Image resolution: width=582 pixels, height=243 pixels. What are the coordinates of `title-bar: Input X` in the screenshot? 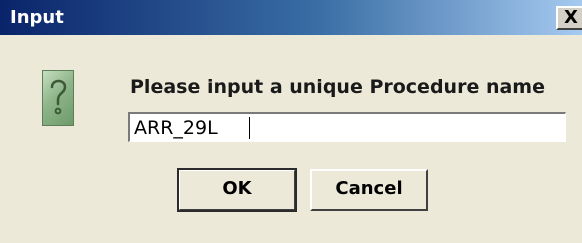 It's located at (291, 17).